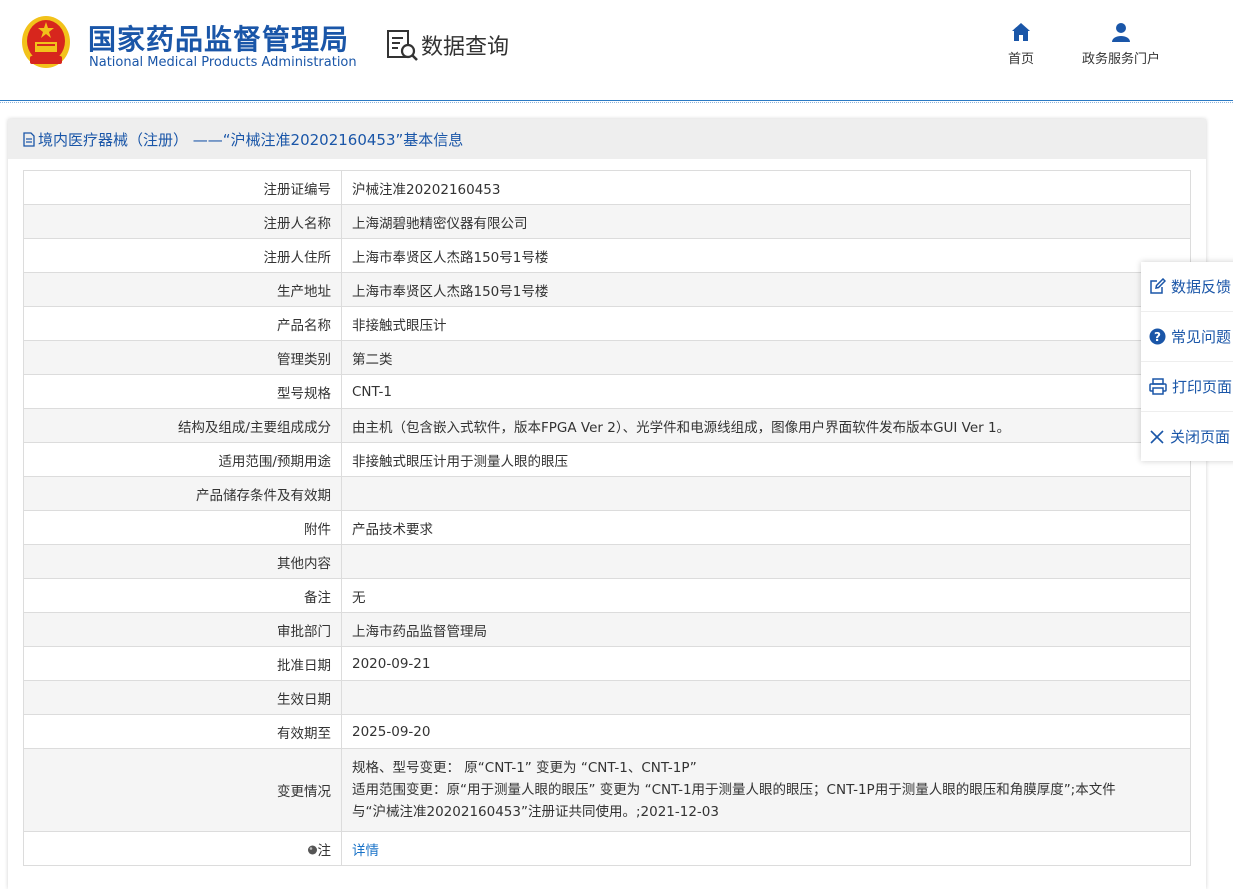 Image resolution: width=1233 pixels, height=889 pixels. I want to click on edit-icon, so click(1158, 286).